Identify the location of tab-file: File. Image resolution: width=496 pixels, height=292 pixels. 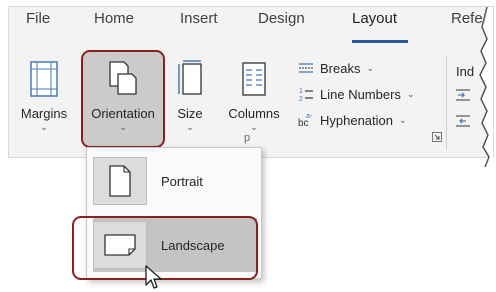
(38, 18).